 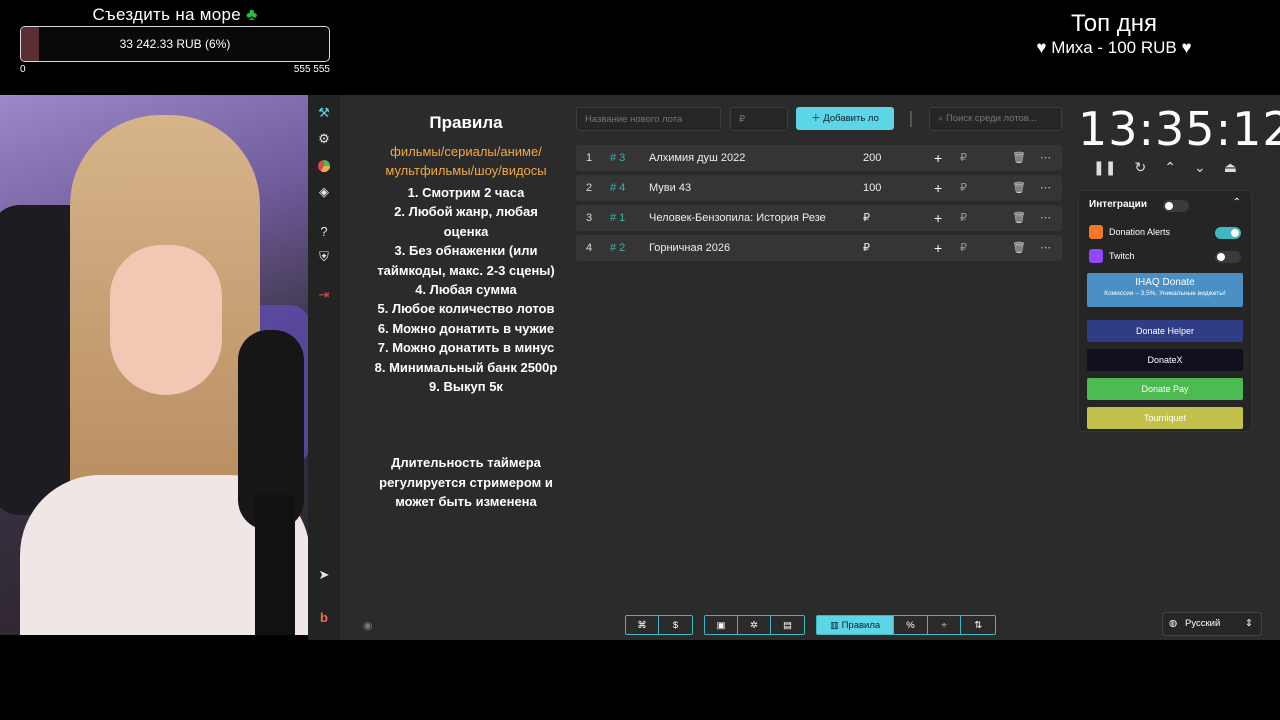 I want to click on eye-icon: ◉, so click(x=368, y=625).